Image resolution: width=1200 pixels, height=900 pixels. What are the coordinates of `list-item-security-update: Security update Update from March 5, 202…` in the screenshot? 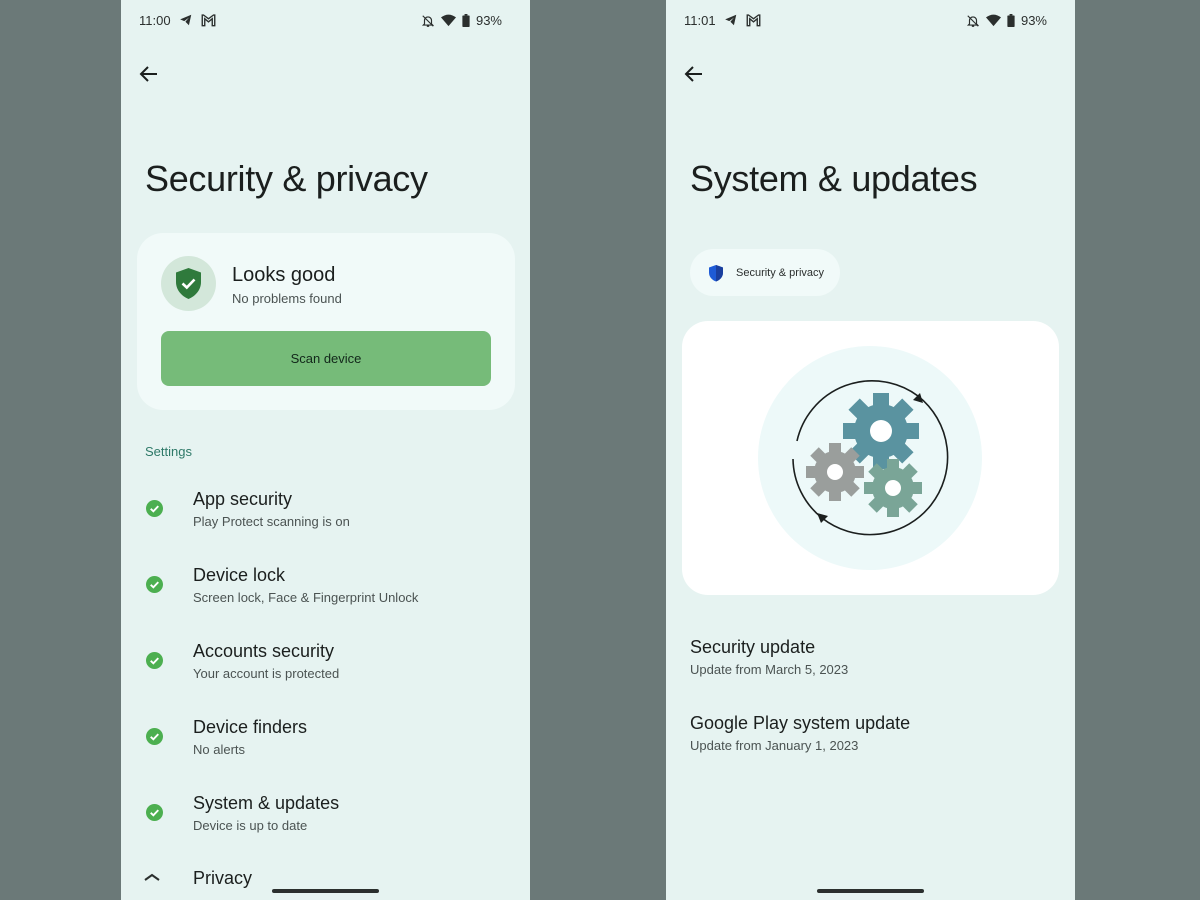 It's located at (870, 667).